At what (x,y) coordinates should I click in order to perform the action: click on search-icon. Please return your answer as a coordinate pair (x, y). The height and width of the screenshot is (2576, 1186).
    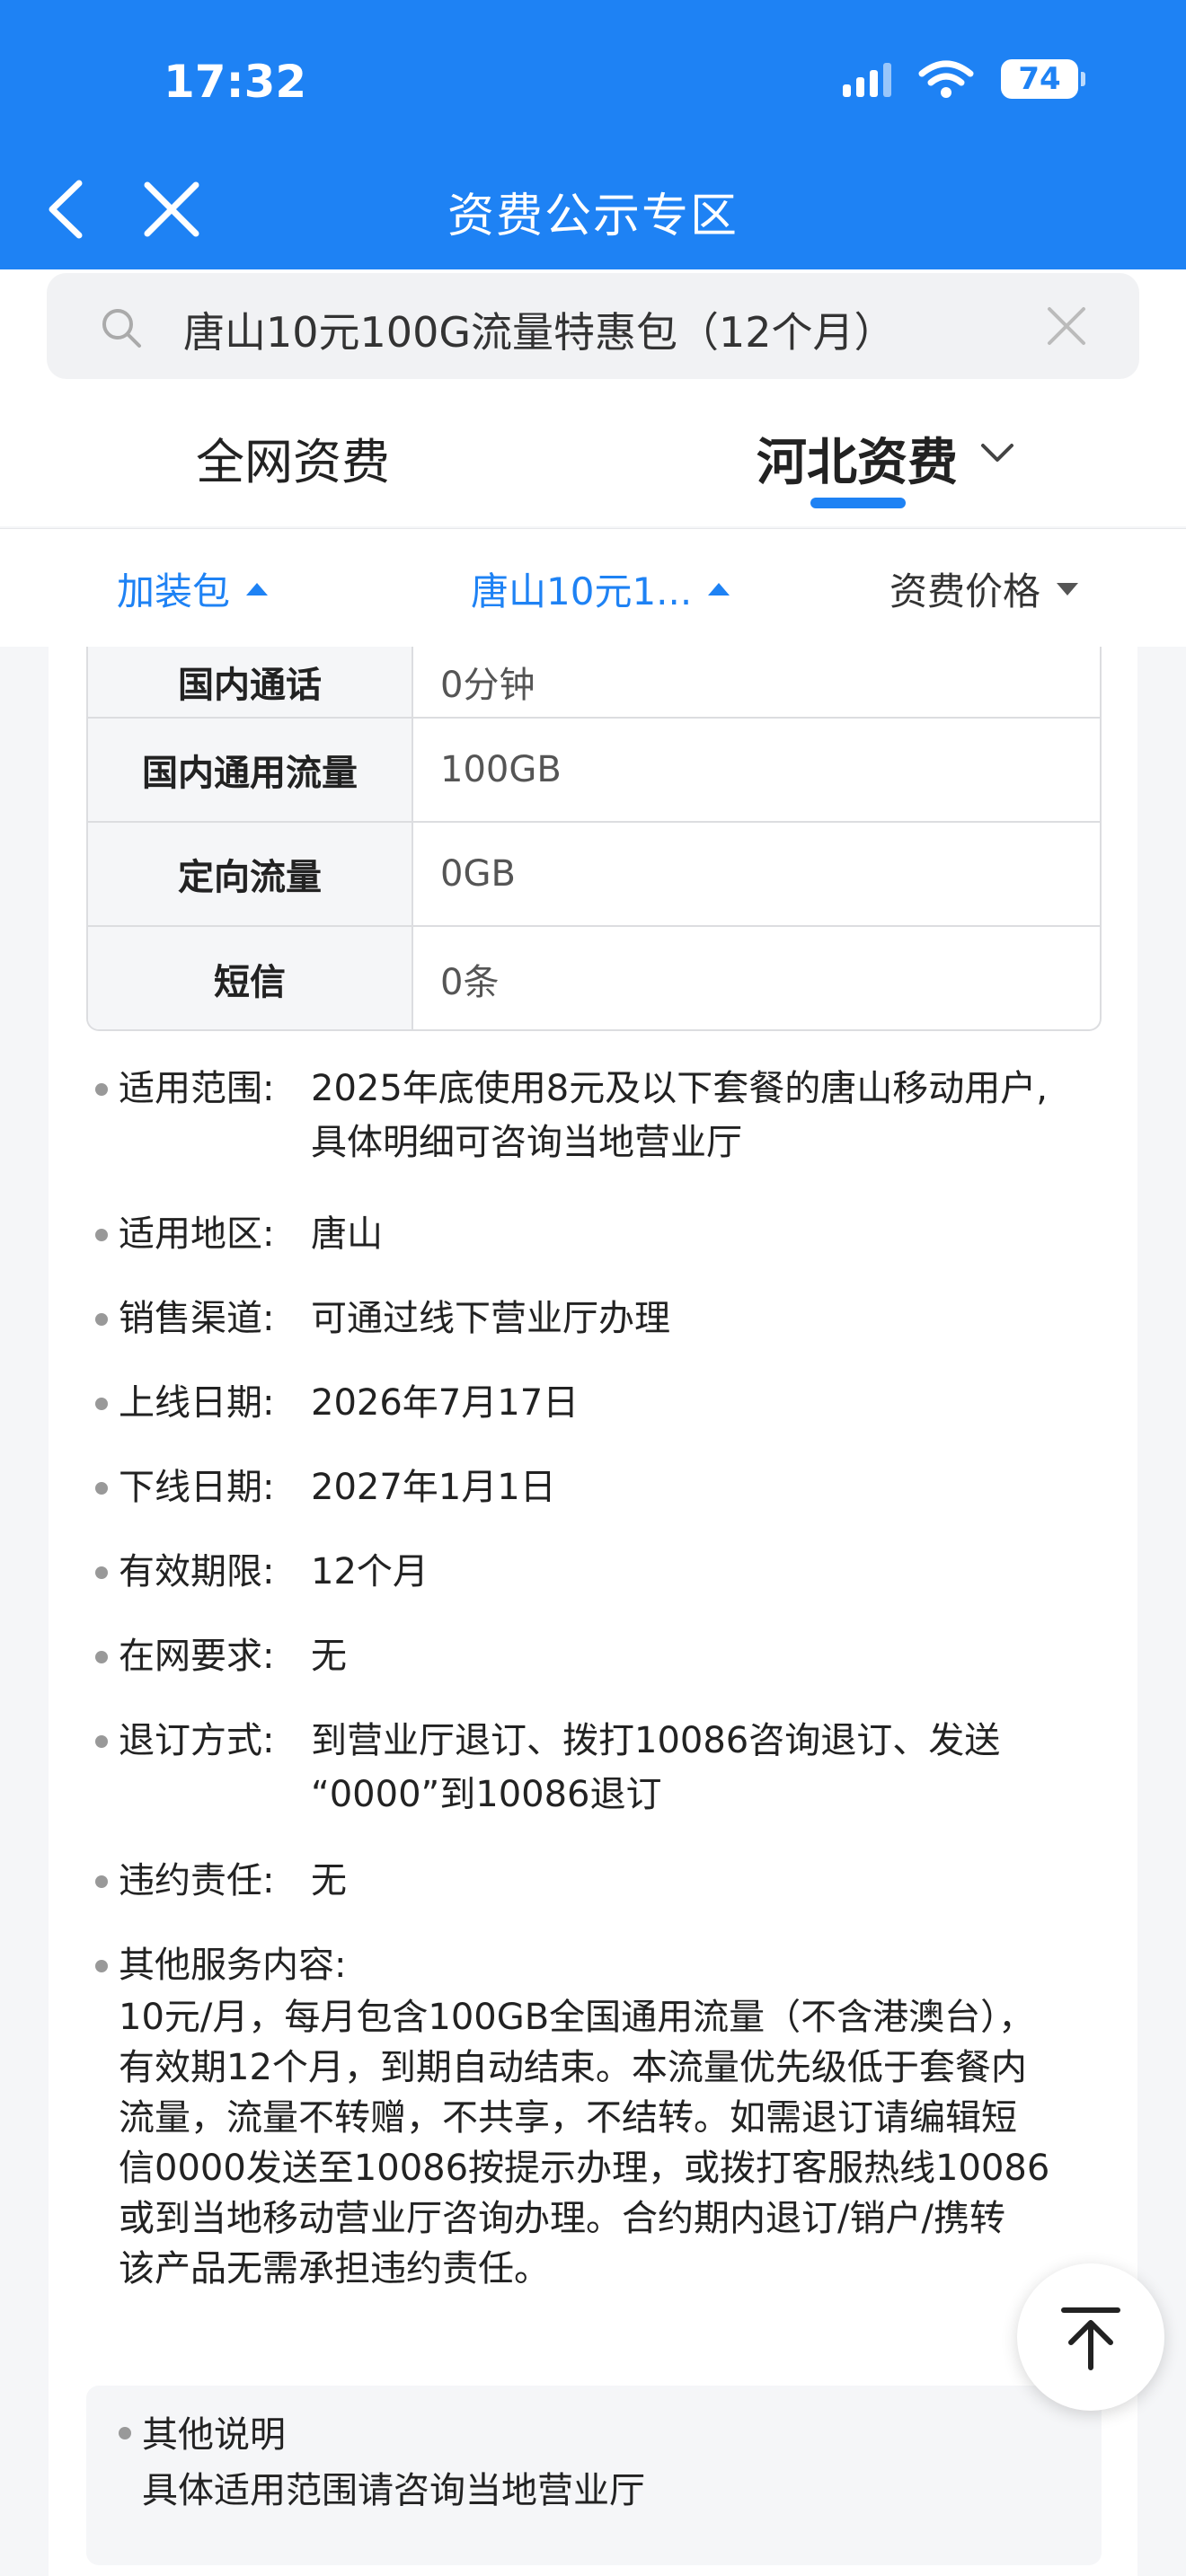
    Looking at the image, I should click on (122, 328).